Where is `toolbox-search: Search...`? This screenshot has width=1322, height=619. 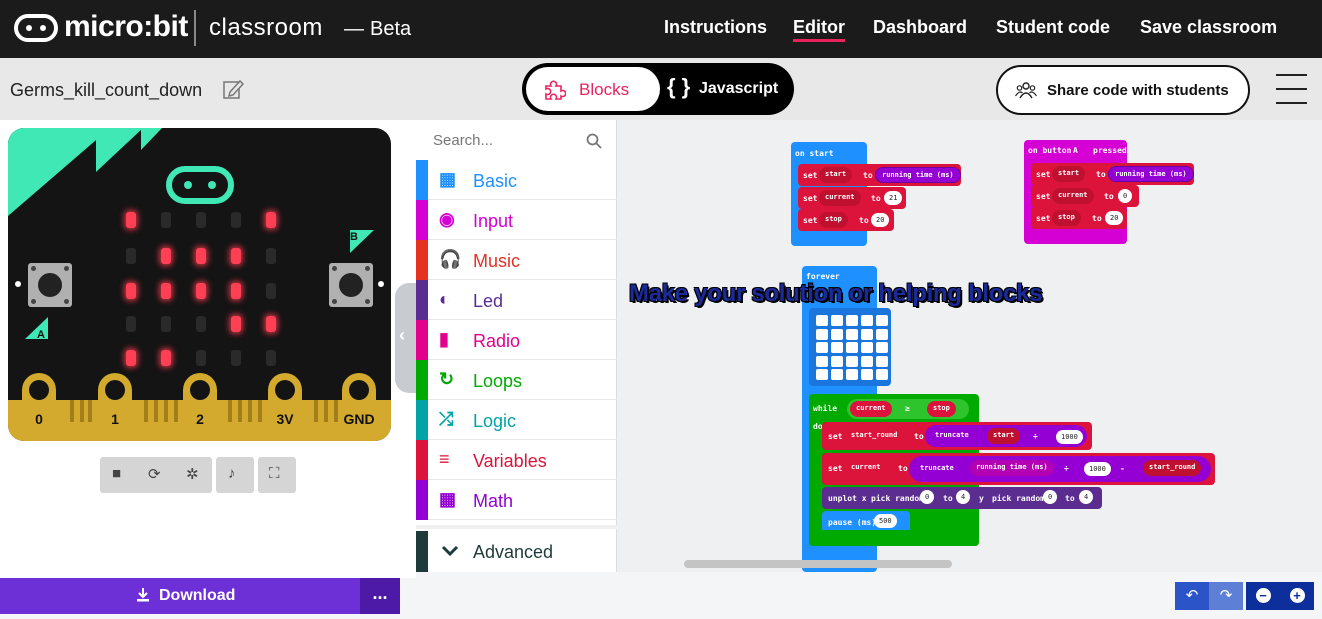
toolbox-search: Search... is located at coordinates (516, 140).